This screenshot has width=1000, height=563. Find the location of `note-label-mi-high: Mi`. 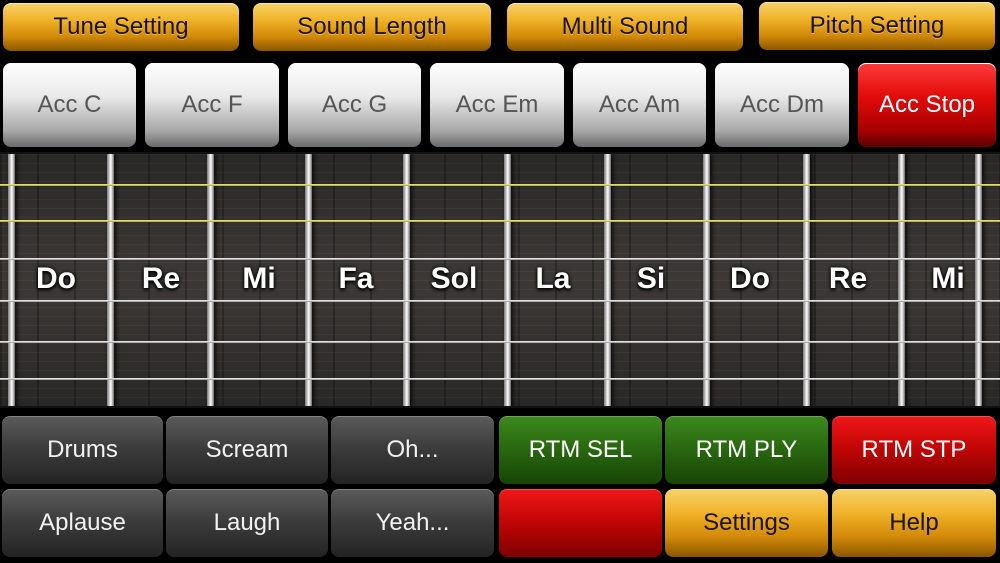

note-label-mi-high: Mi is located at coordinates (948, 278).